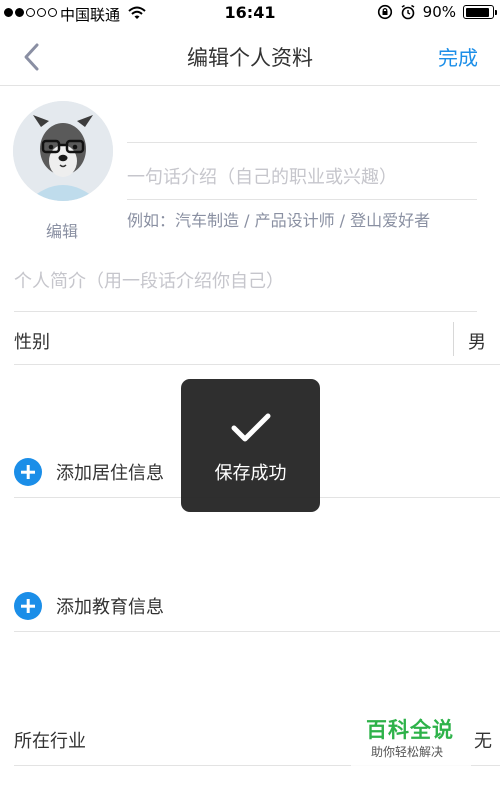 This screenshot has width=500, height=790. I want to click on bio-input: 个人简介（用一段话介绍你自己）, so click(149, 280).